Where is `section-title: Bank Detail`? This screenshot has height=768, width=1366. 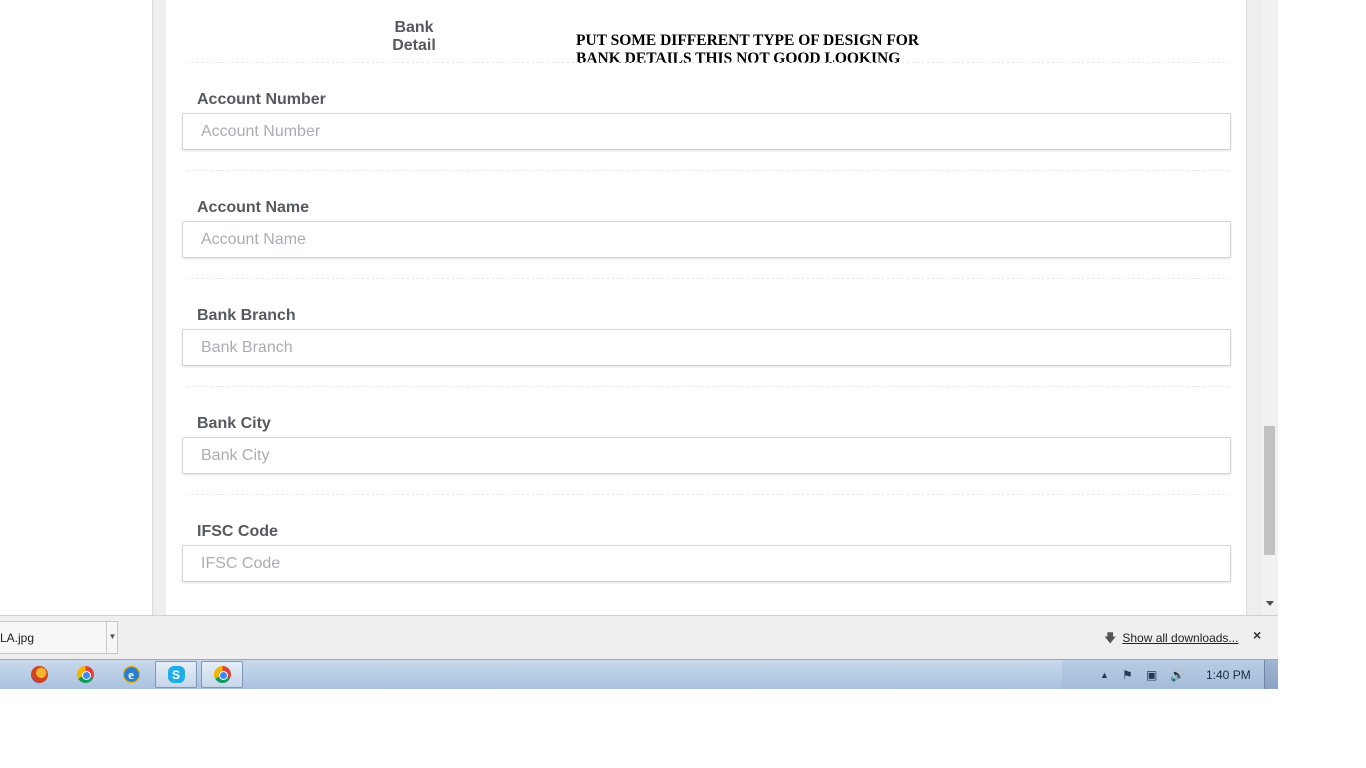 section-title: Bank Detail is located at coordinates (414, 36).